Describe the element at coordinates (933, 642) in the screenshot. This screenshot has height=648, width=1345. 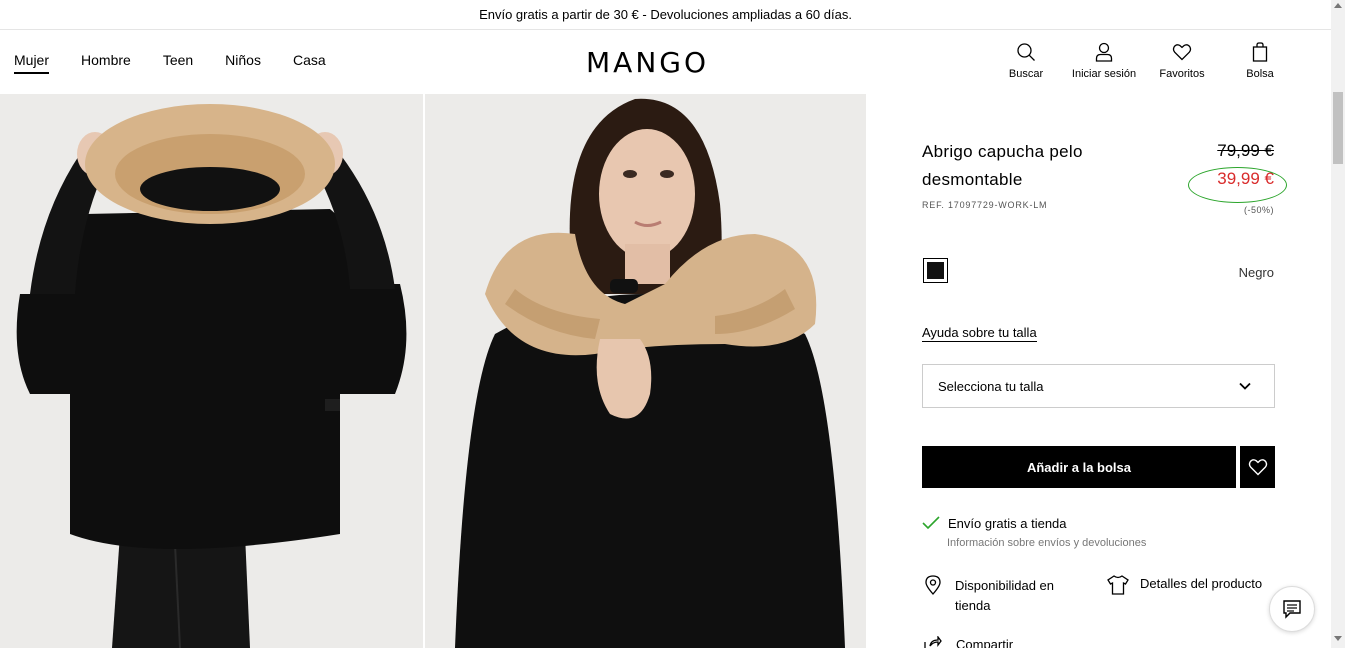
I see `share-icon` at that location.